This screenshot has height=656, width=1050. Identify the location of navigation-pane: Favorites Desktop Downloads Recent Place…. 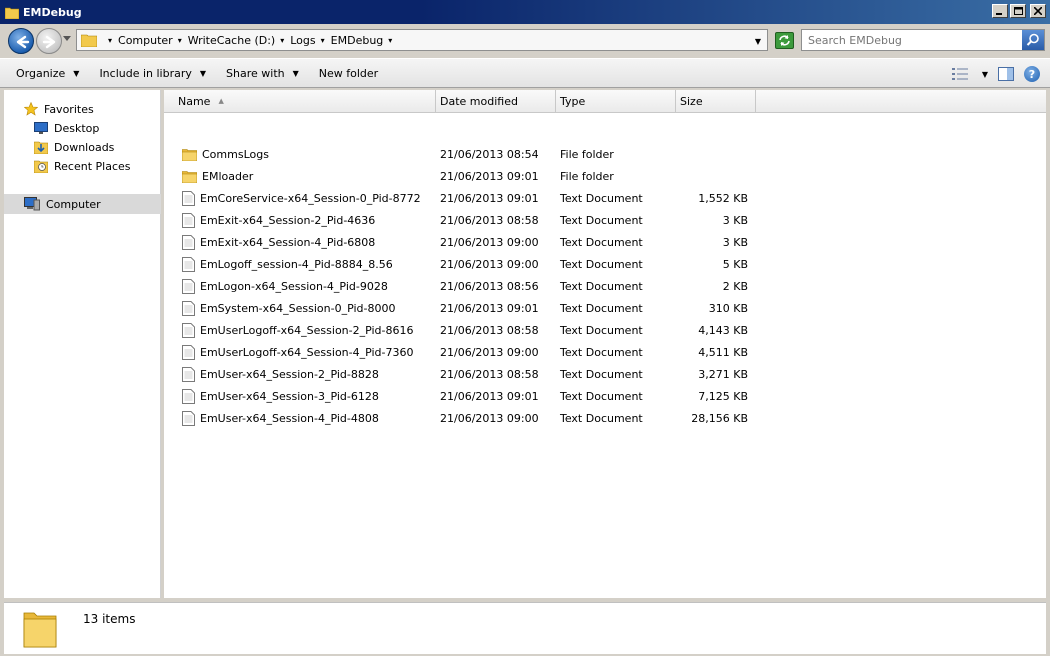
(82, 344).